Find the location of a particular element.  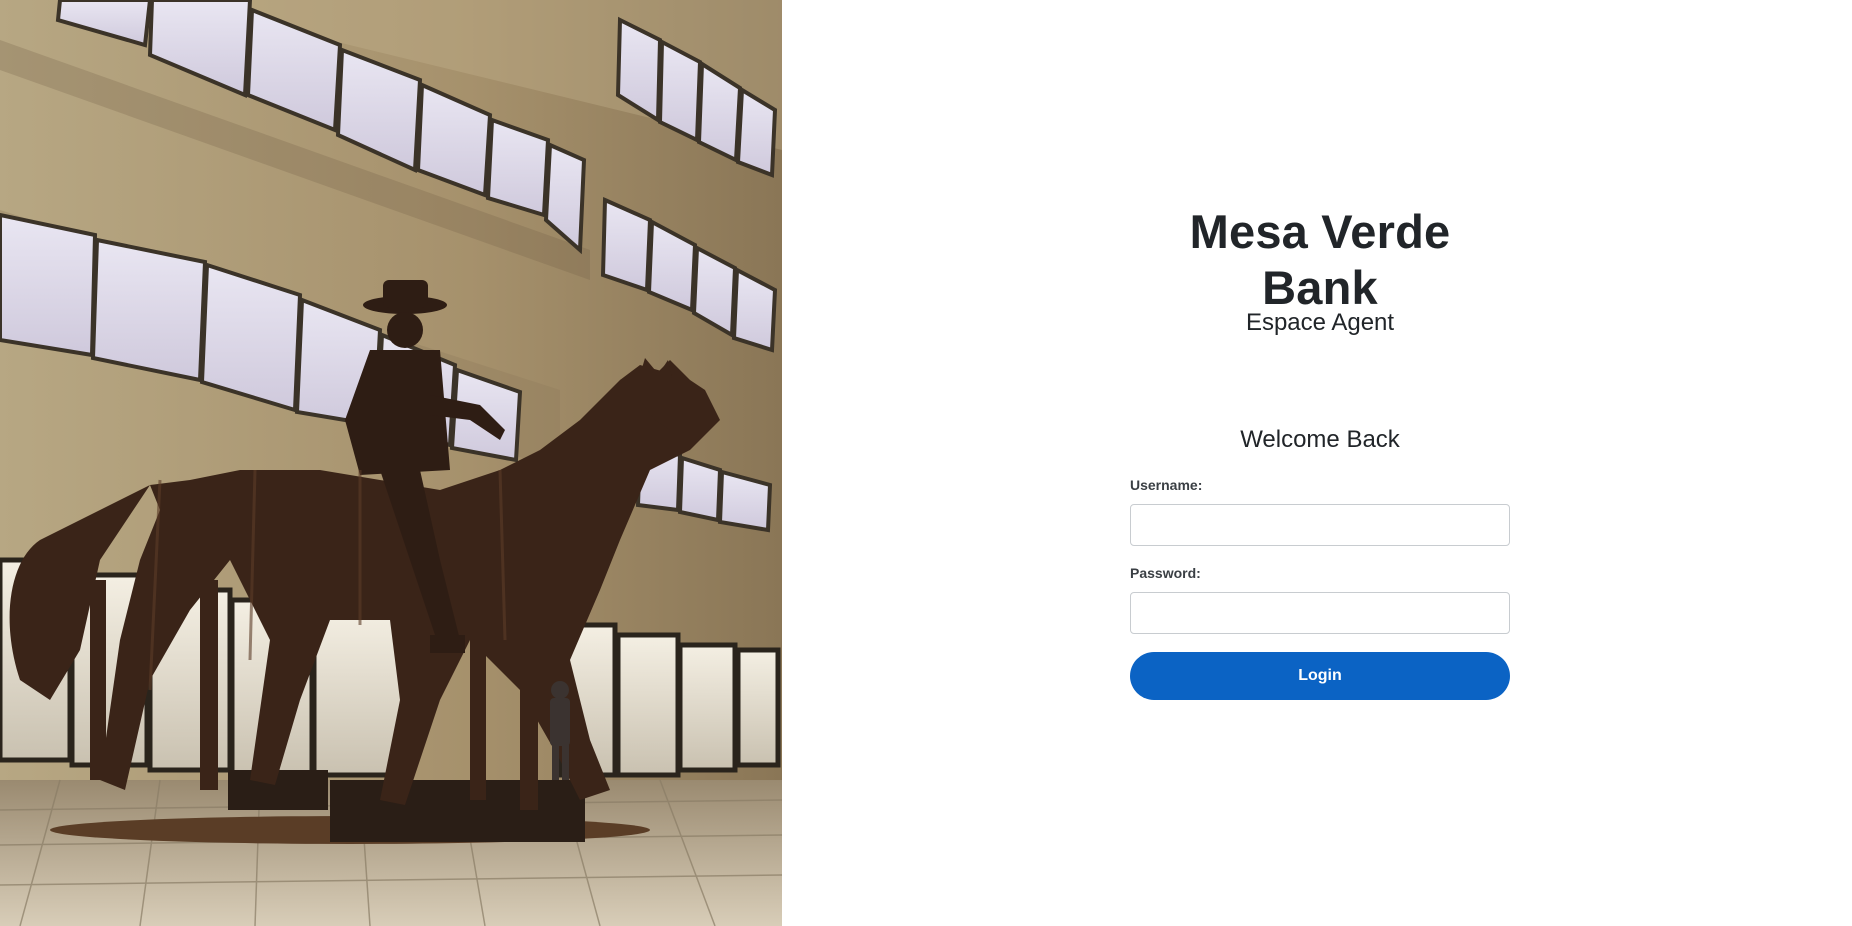

password-label: Password: is located at coordinates (1165, 573).